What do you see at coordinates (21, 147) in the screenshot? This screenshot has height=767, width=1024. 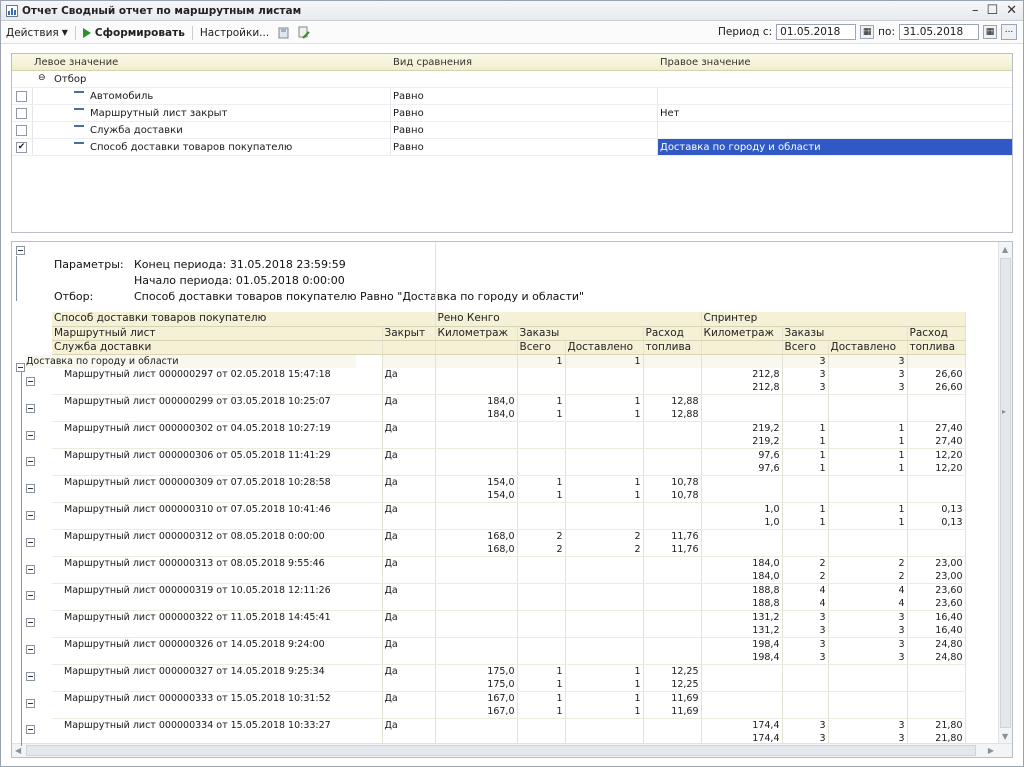 I see `filter-checkbox: ✔` at bounding box center [21, 147].